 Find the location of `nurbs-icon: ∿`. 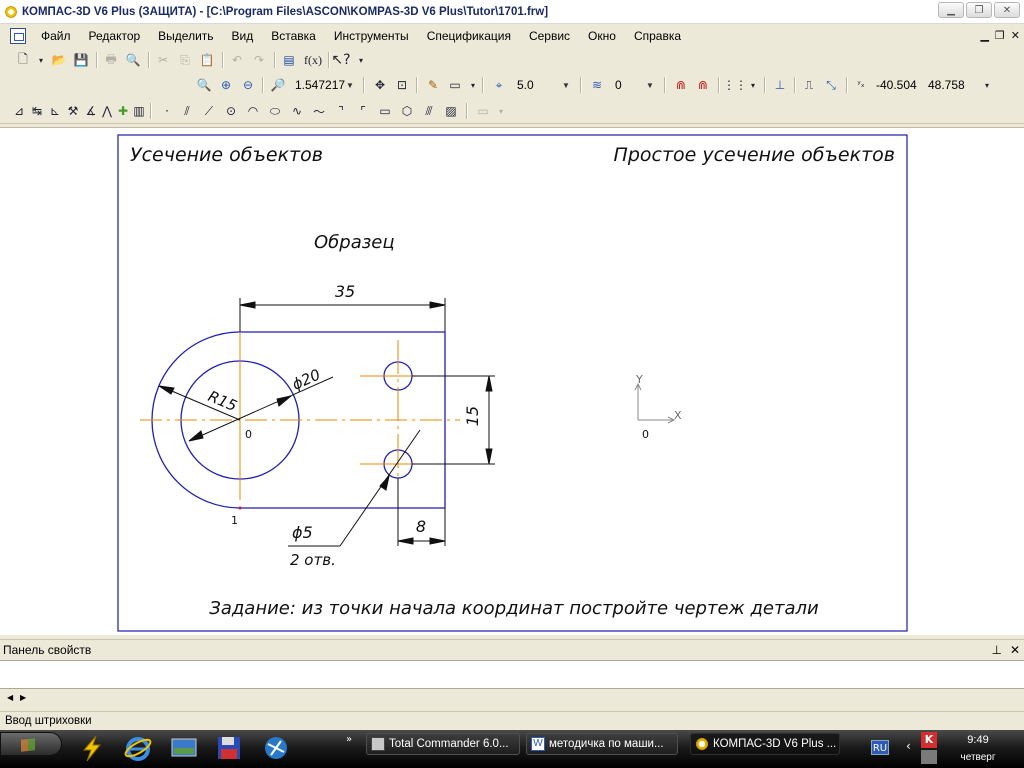

nurbs-icon: ∿ is located at coordinates (297, 111).